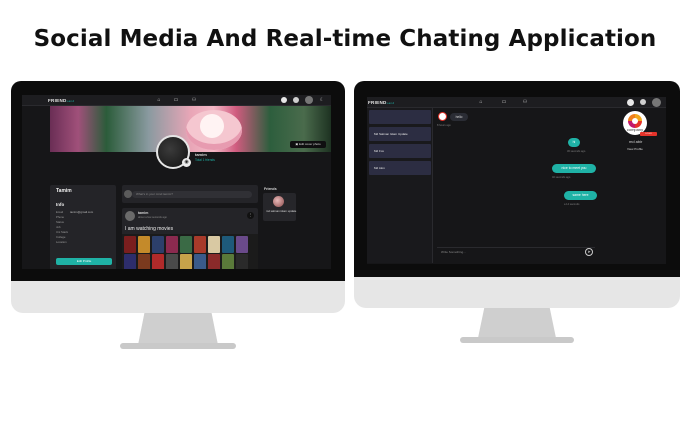 The width and height of the screenshot is (690, 426). Describe the element at coordinates (186, 162) in the screenshot. I see `camera-icon: ◉` at that location.